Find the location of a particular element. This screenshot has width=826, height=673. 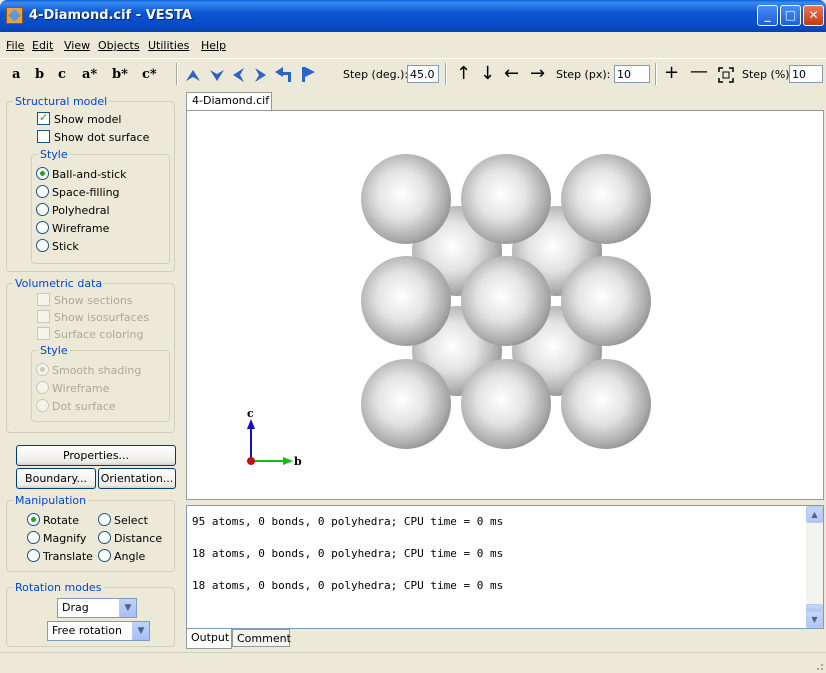

document-tab: 4-Diamond.cif is located at coordinates (229, 101).